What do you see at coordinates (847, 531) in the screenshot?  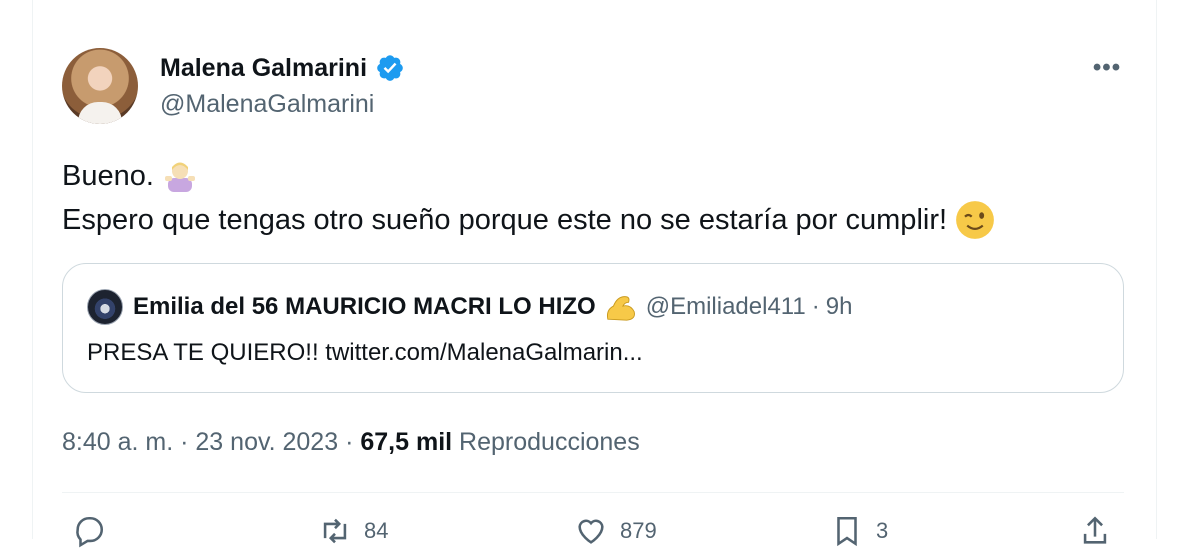 I see `bookmark-icon` at bounding box center [847, 531].